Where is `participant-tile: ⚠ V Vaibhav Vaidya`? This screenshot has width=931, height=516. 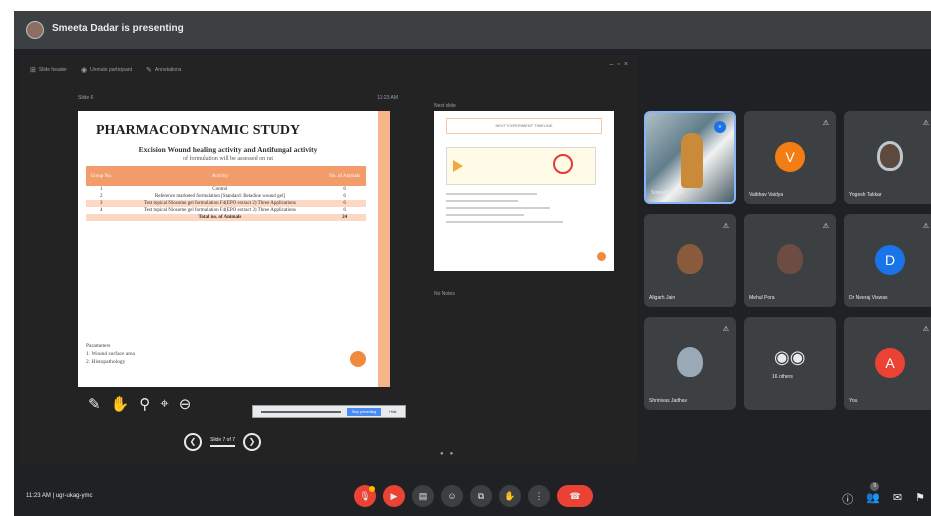 participant-tile: ⚠ V Vaibhav Vaidya is located at coordinates (790, 157).